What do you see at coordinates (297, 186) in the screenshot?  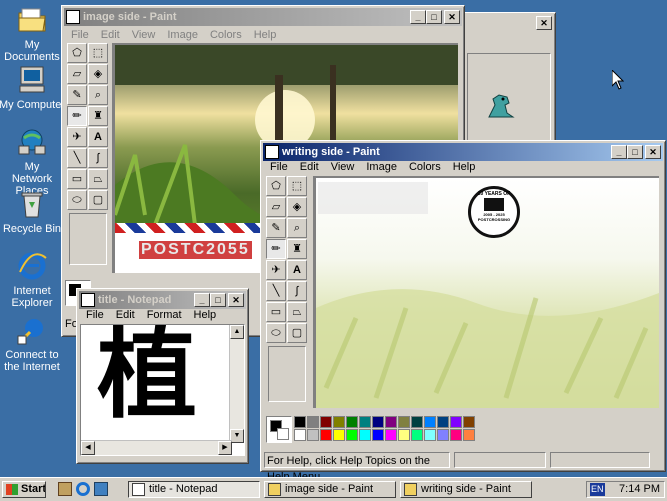 I see `rect-select-tool: ⬚` at bounding box center [297, 186].